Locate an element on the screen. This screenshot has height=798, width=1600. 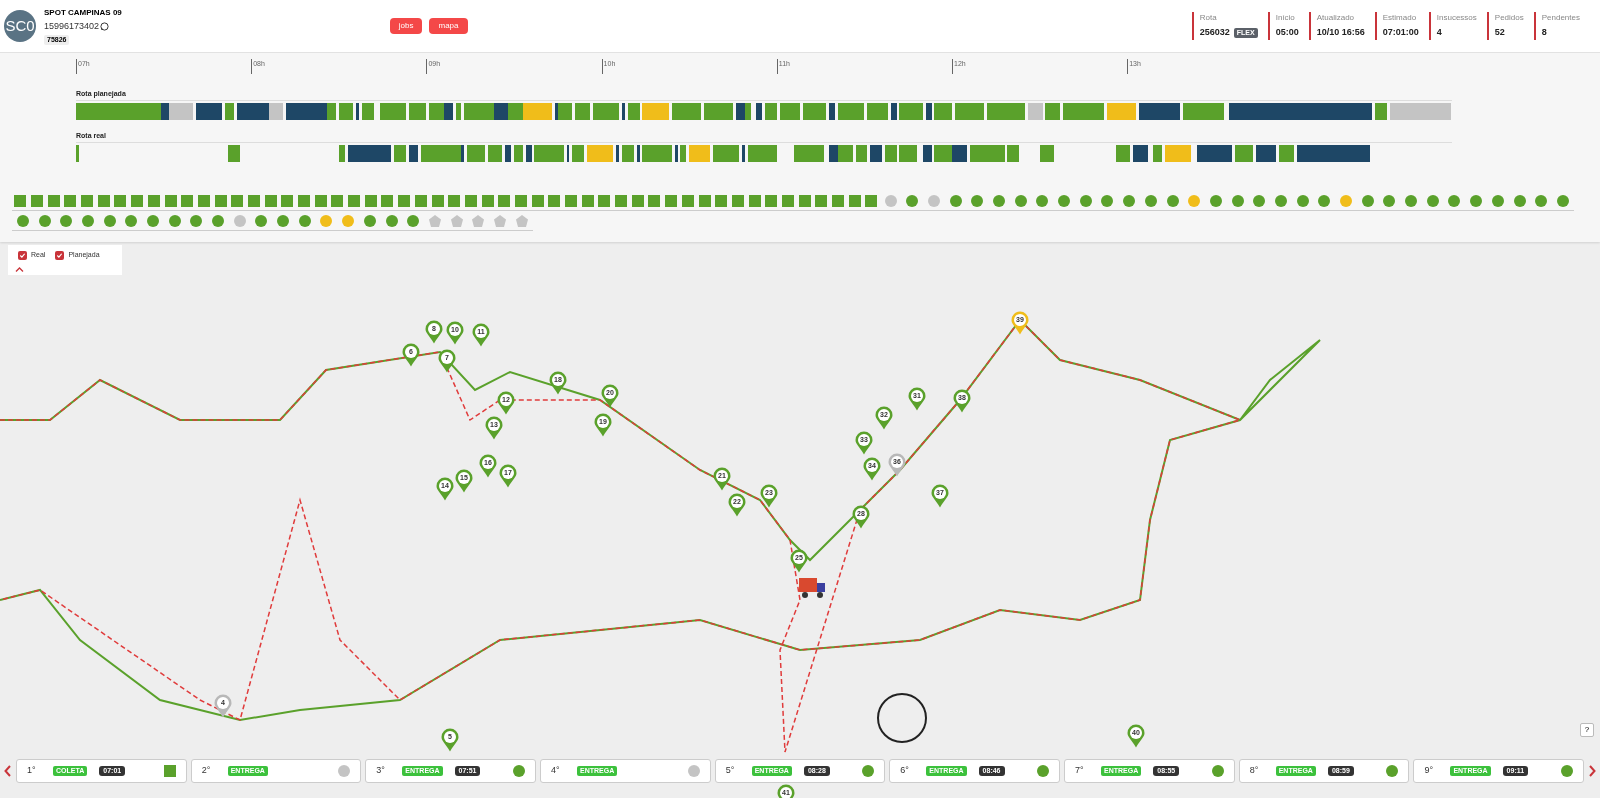
stop-position: 9° is located at coordinates (1429, 771).